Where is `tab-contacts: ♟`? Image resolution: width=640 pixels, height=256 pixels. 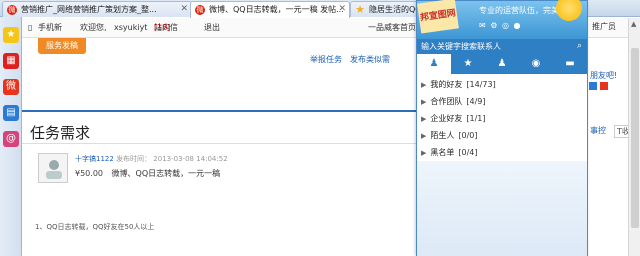
tab-contacts: ♟ is located at coordinates (434, 64).